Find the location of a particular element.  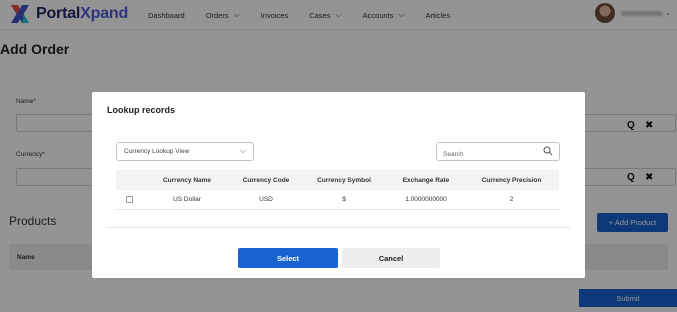

cell-currency-symbol: $ is located at coordinates (344, 199).